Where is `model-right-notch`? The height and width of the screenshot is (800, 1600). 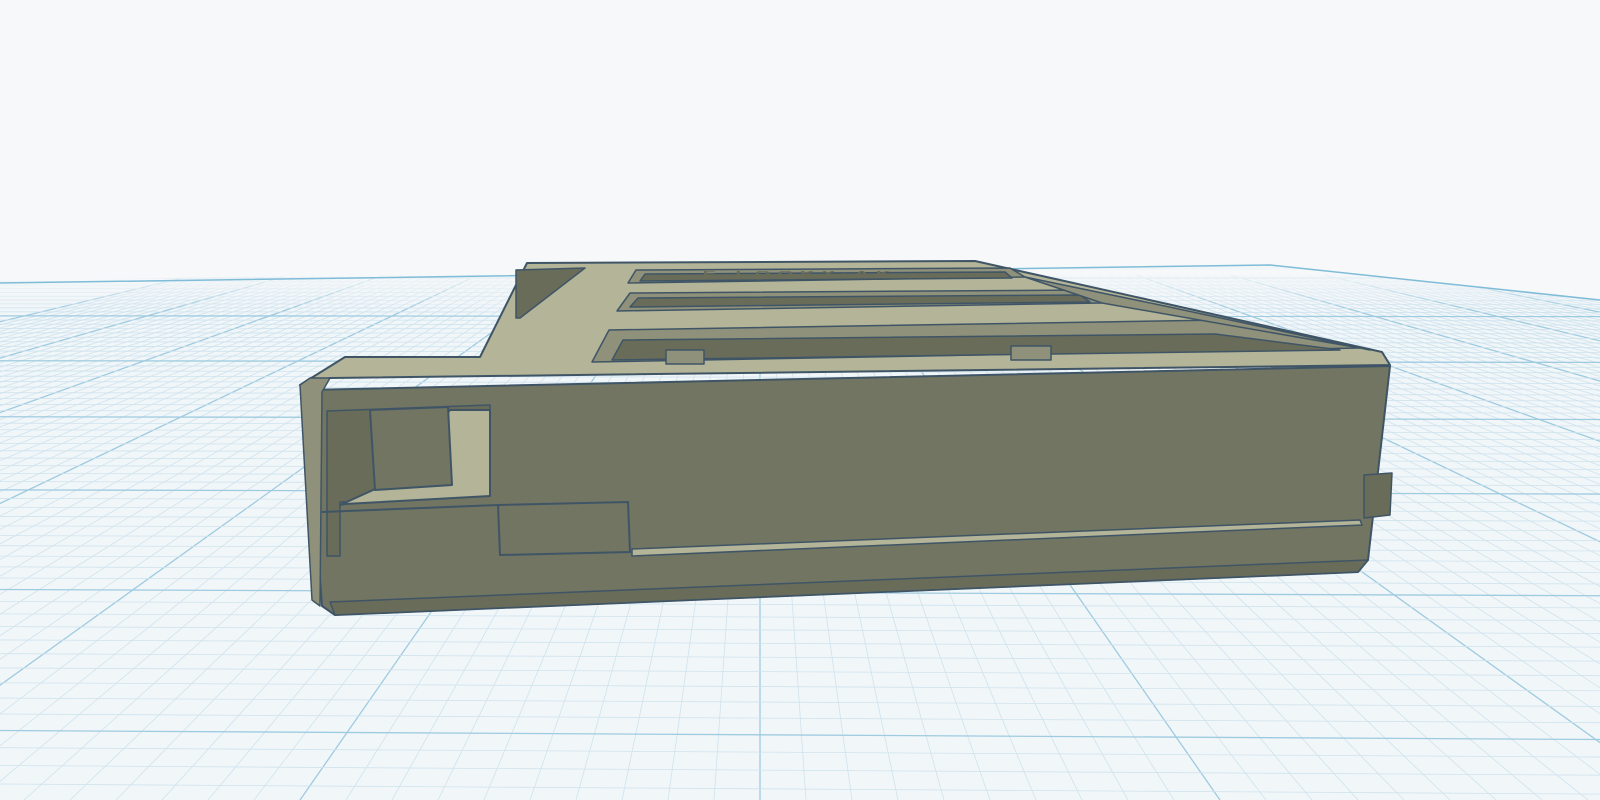 model-right-notch is located at coordinates (1378, 495).